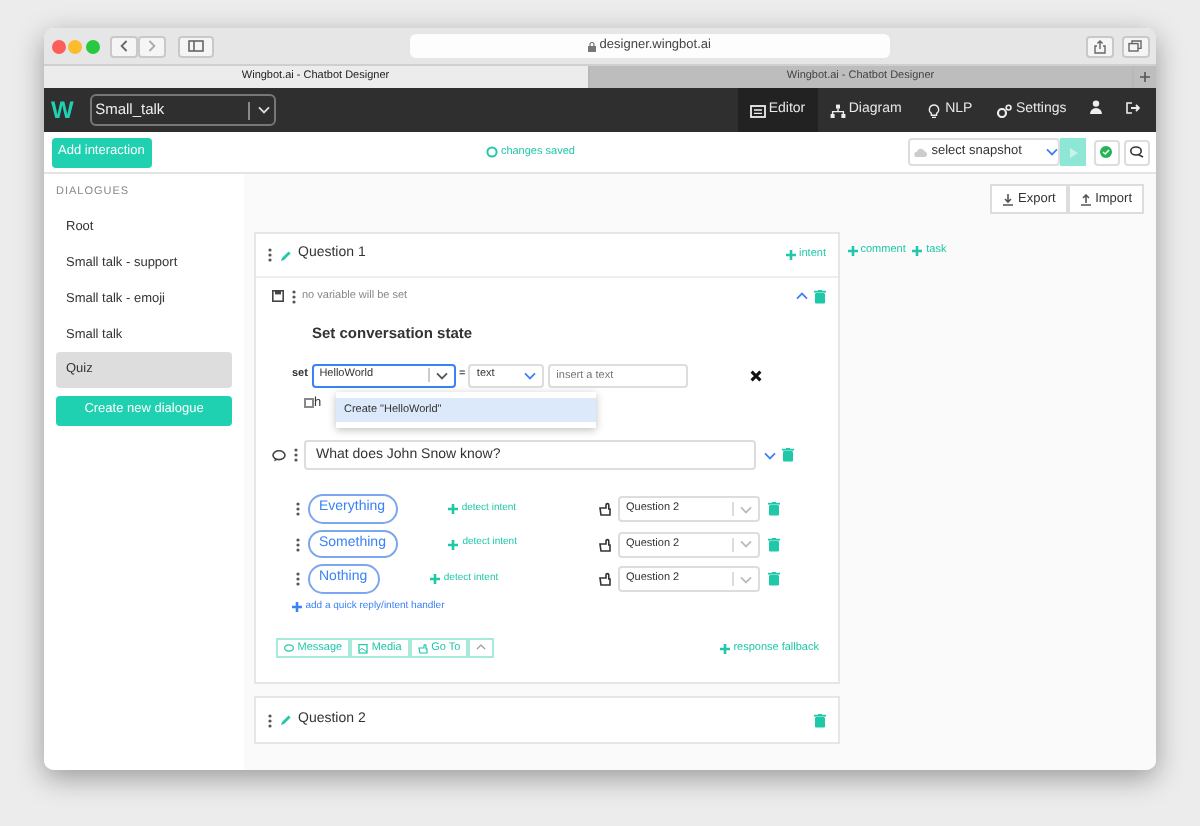  Describe the element at coordinates (441, 375) in the screenshot. I see `chevron-down-icon` at that location.